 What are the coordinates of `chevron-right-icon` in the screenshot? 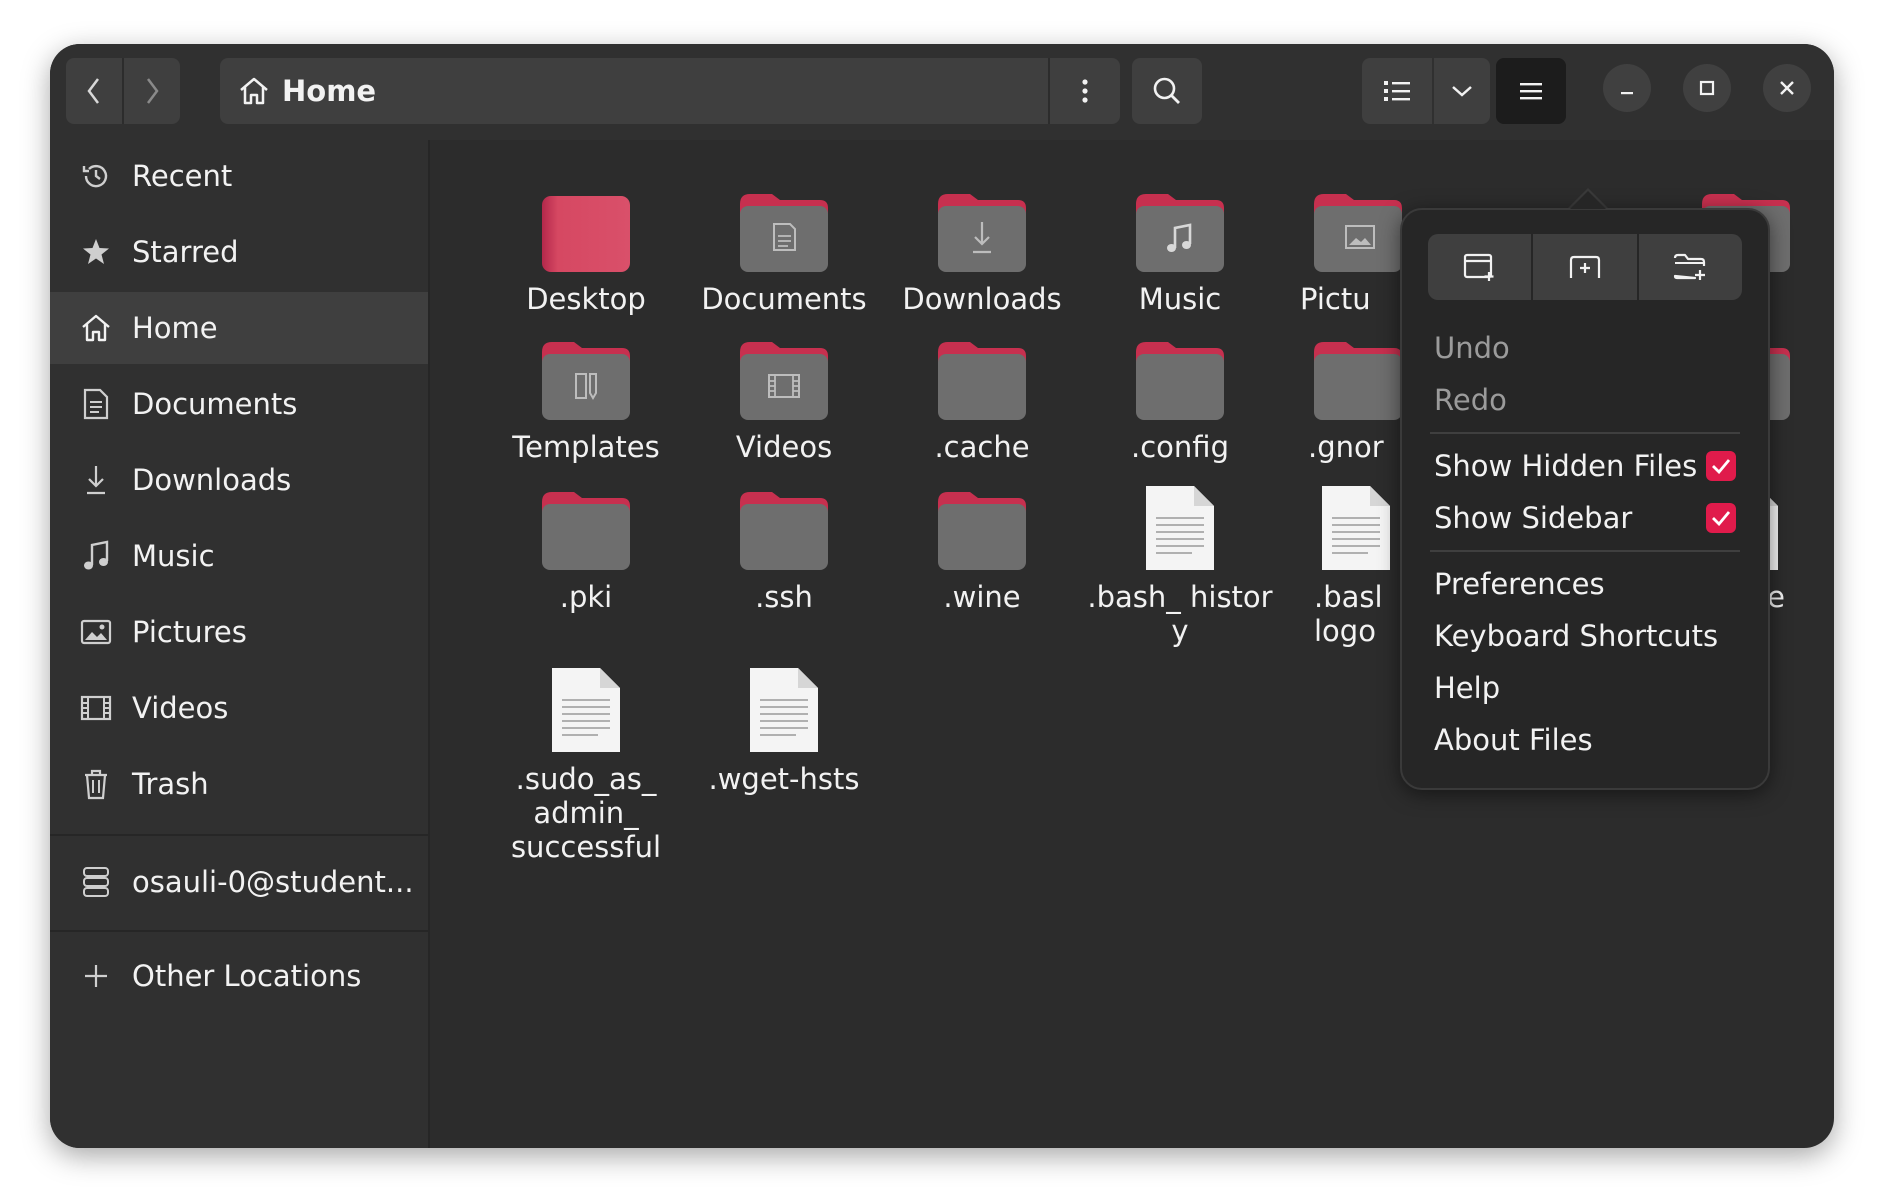 It's located at (153, 91).